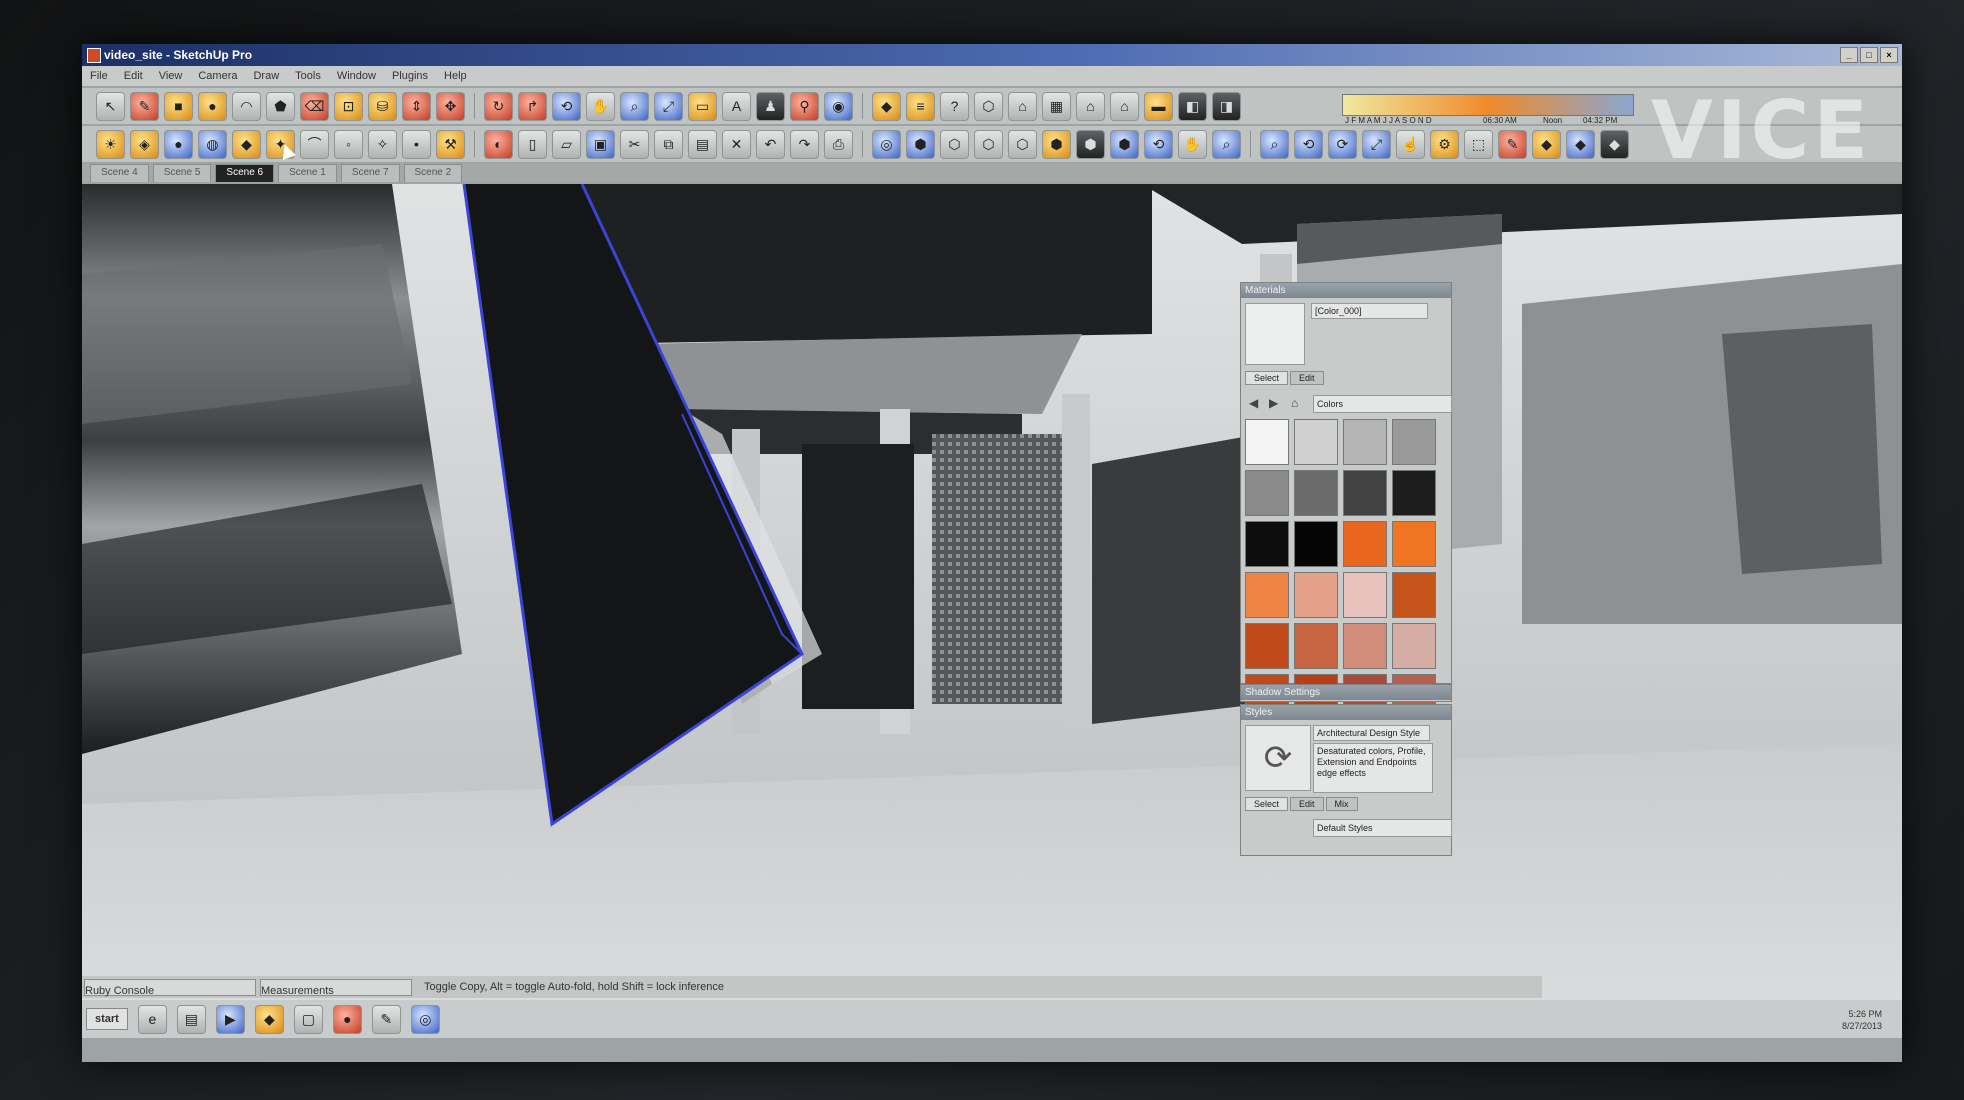  Describe the element at coordinates (736, 144) in the screenshot. I see `delete-icon: ✕` at that location.